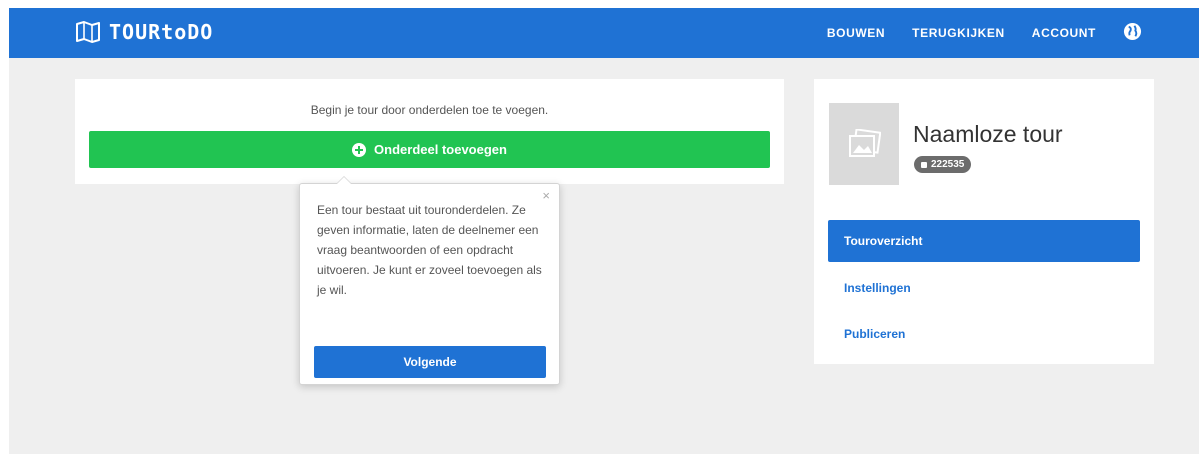  I want to click on globe-icon, so click(1132, 31).